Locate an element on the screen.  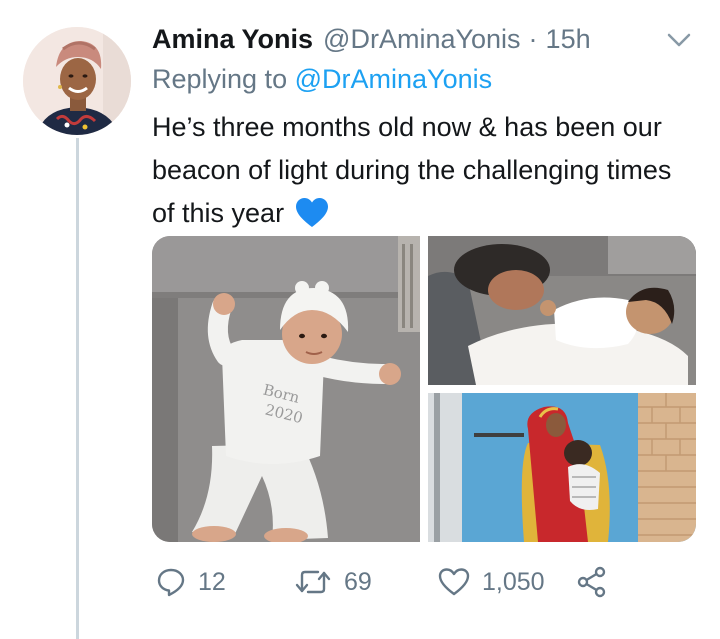
retweet-icon is located at coordinates (313, 582).